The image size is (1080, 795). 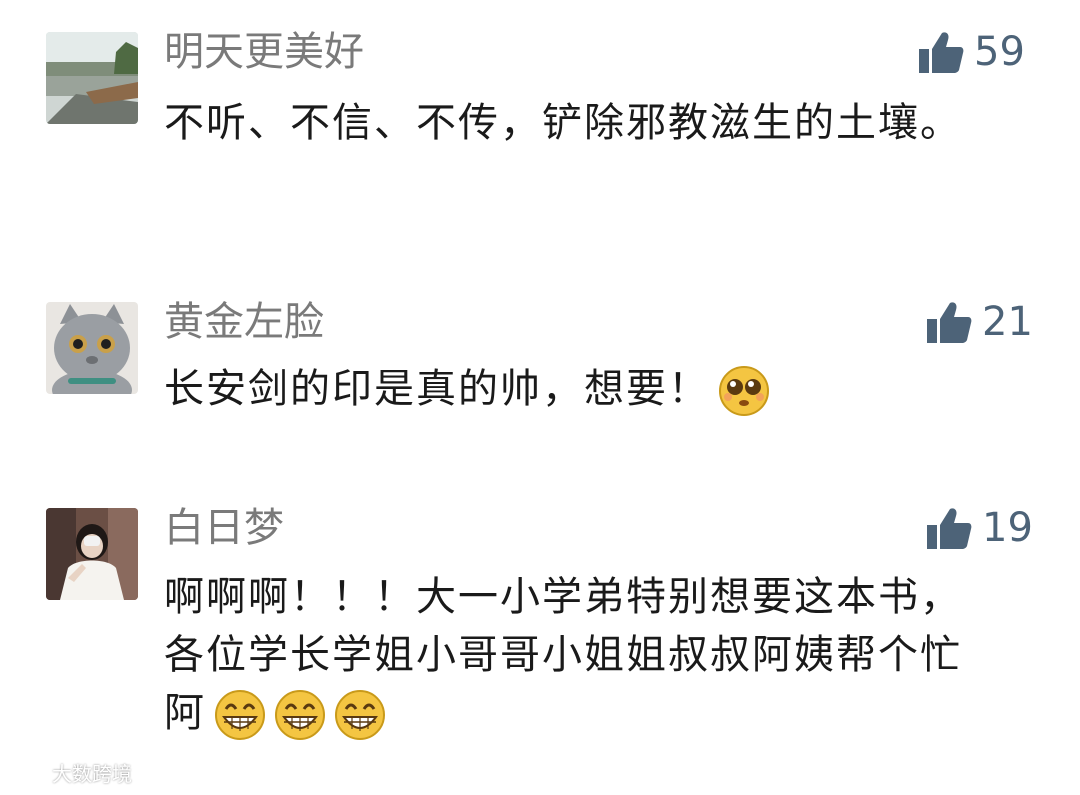 What do you see at coordinates (979, 528) in the screenshot?
I see `like-button: 19` at bounding box center [979, 528].